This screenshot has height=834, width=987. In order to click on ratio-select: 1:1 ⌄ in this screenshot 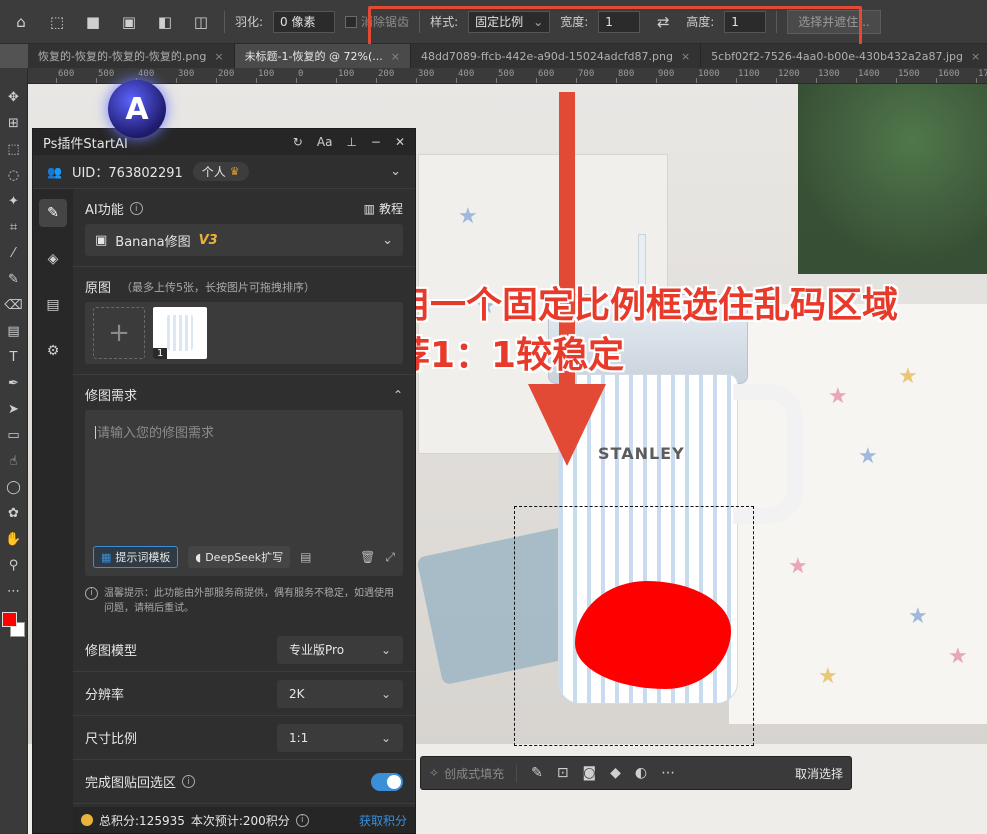, I will do `click(340, 737)`.